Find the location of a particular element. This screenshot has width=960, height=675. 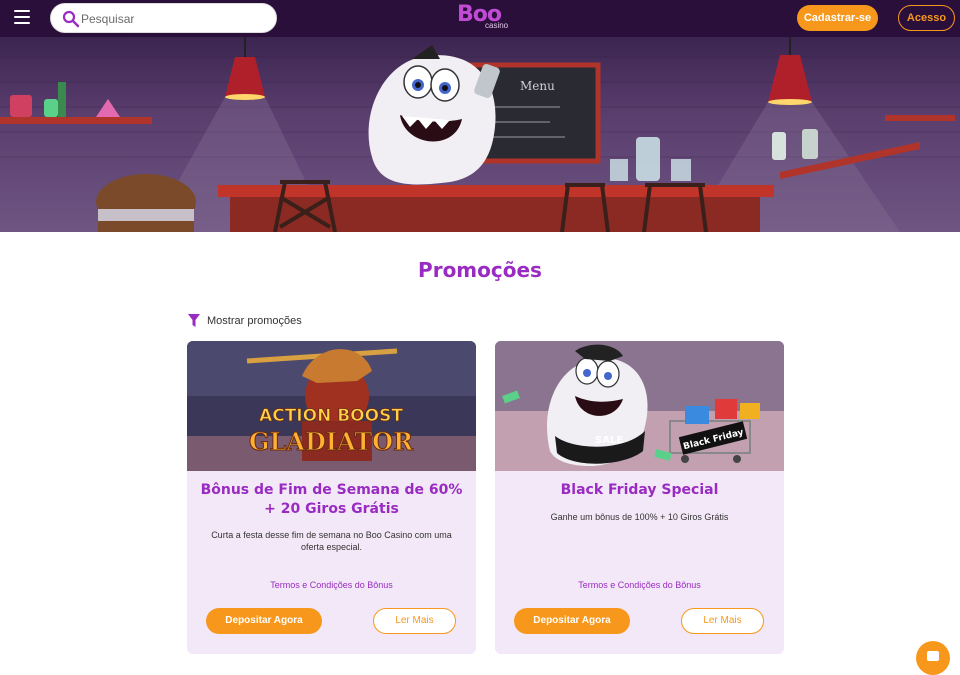

search-input is located at coordinates (173, 19).